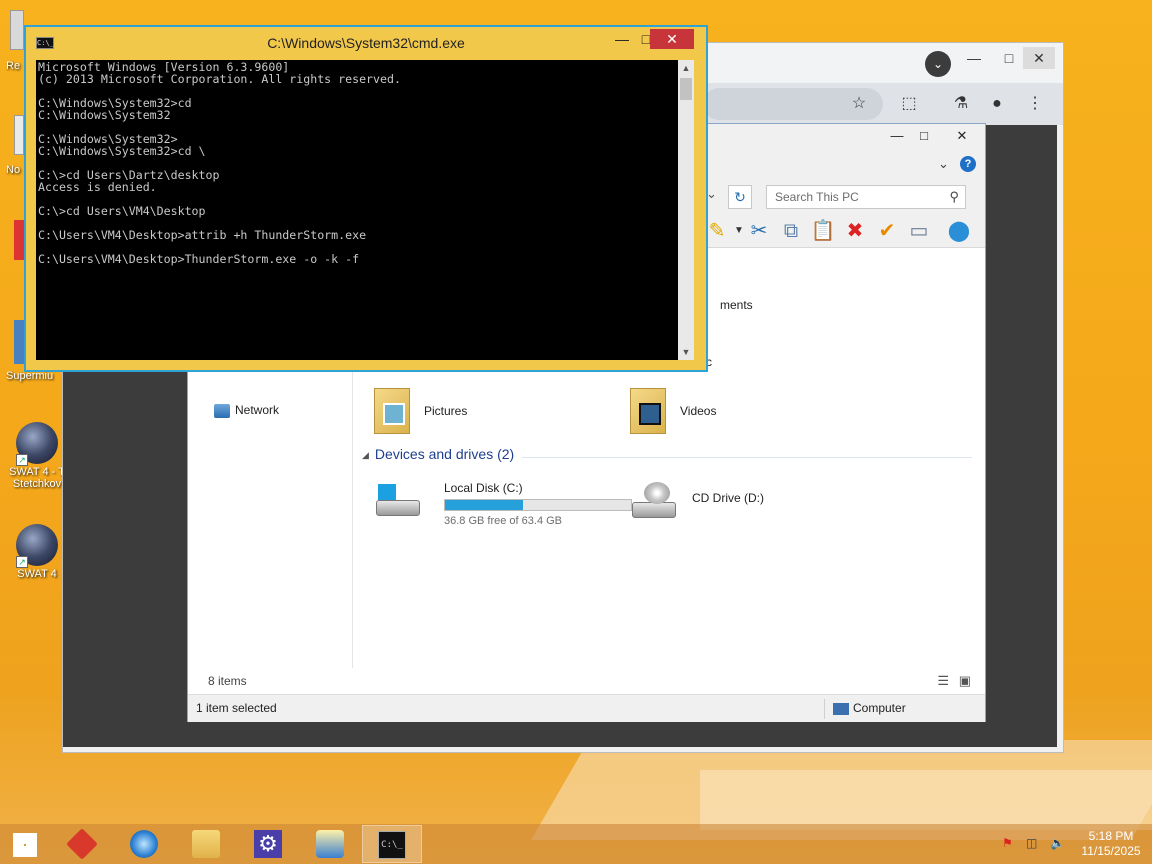 This screenshot has height=864, width=1152. Describe the element at coordinates (974, 58) in the screenshot. I see `browser-minimize-button: —` at that location.